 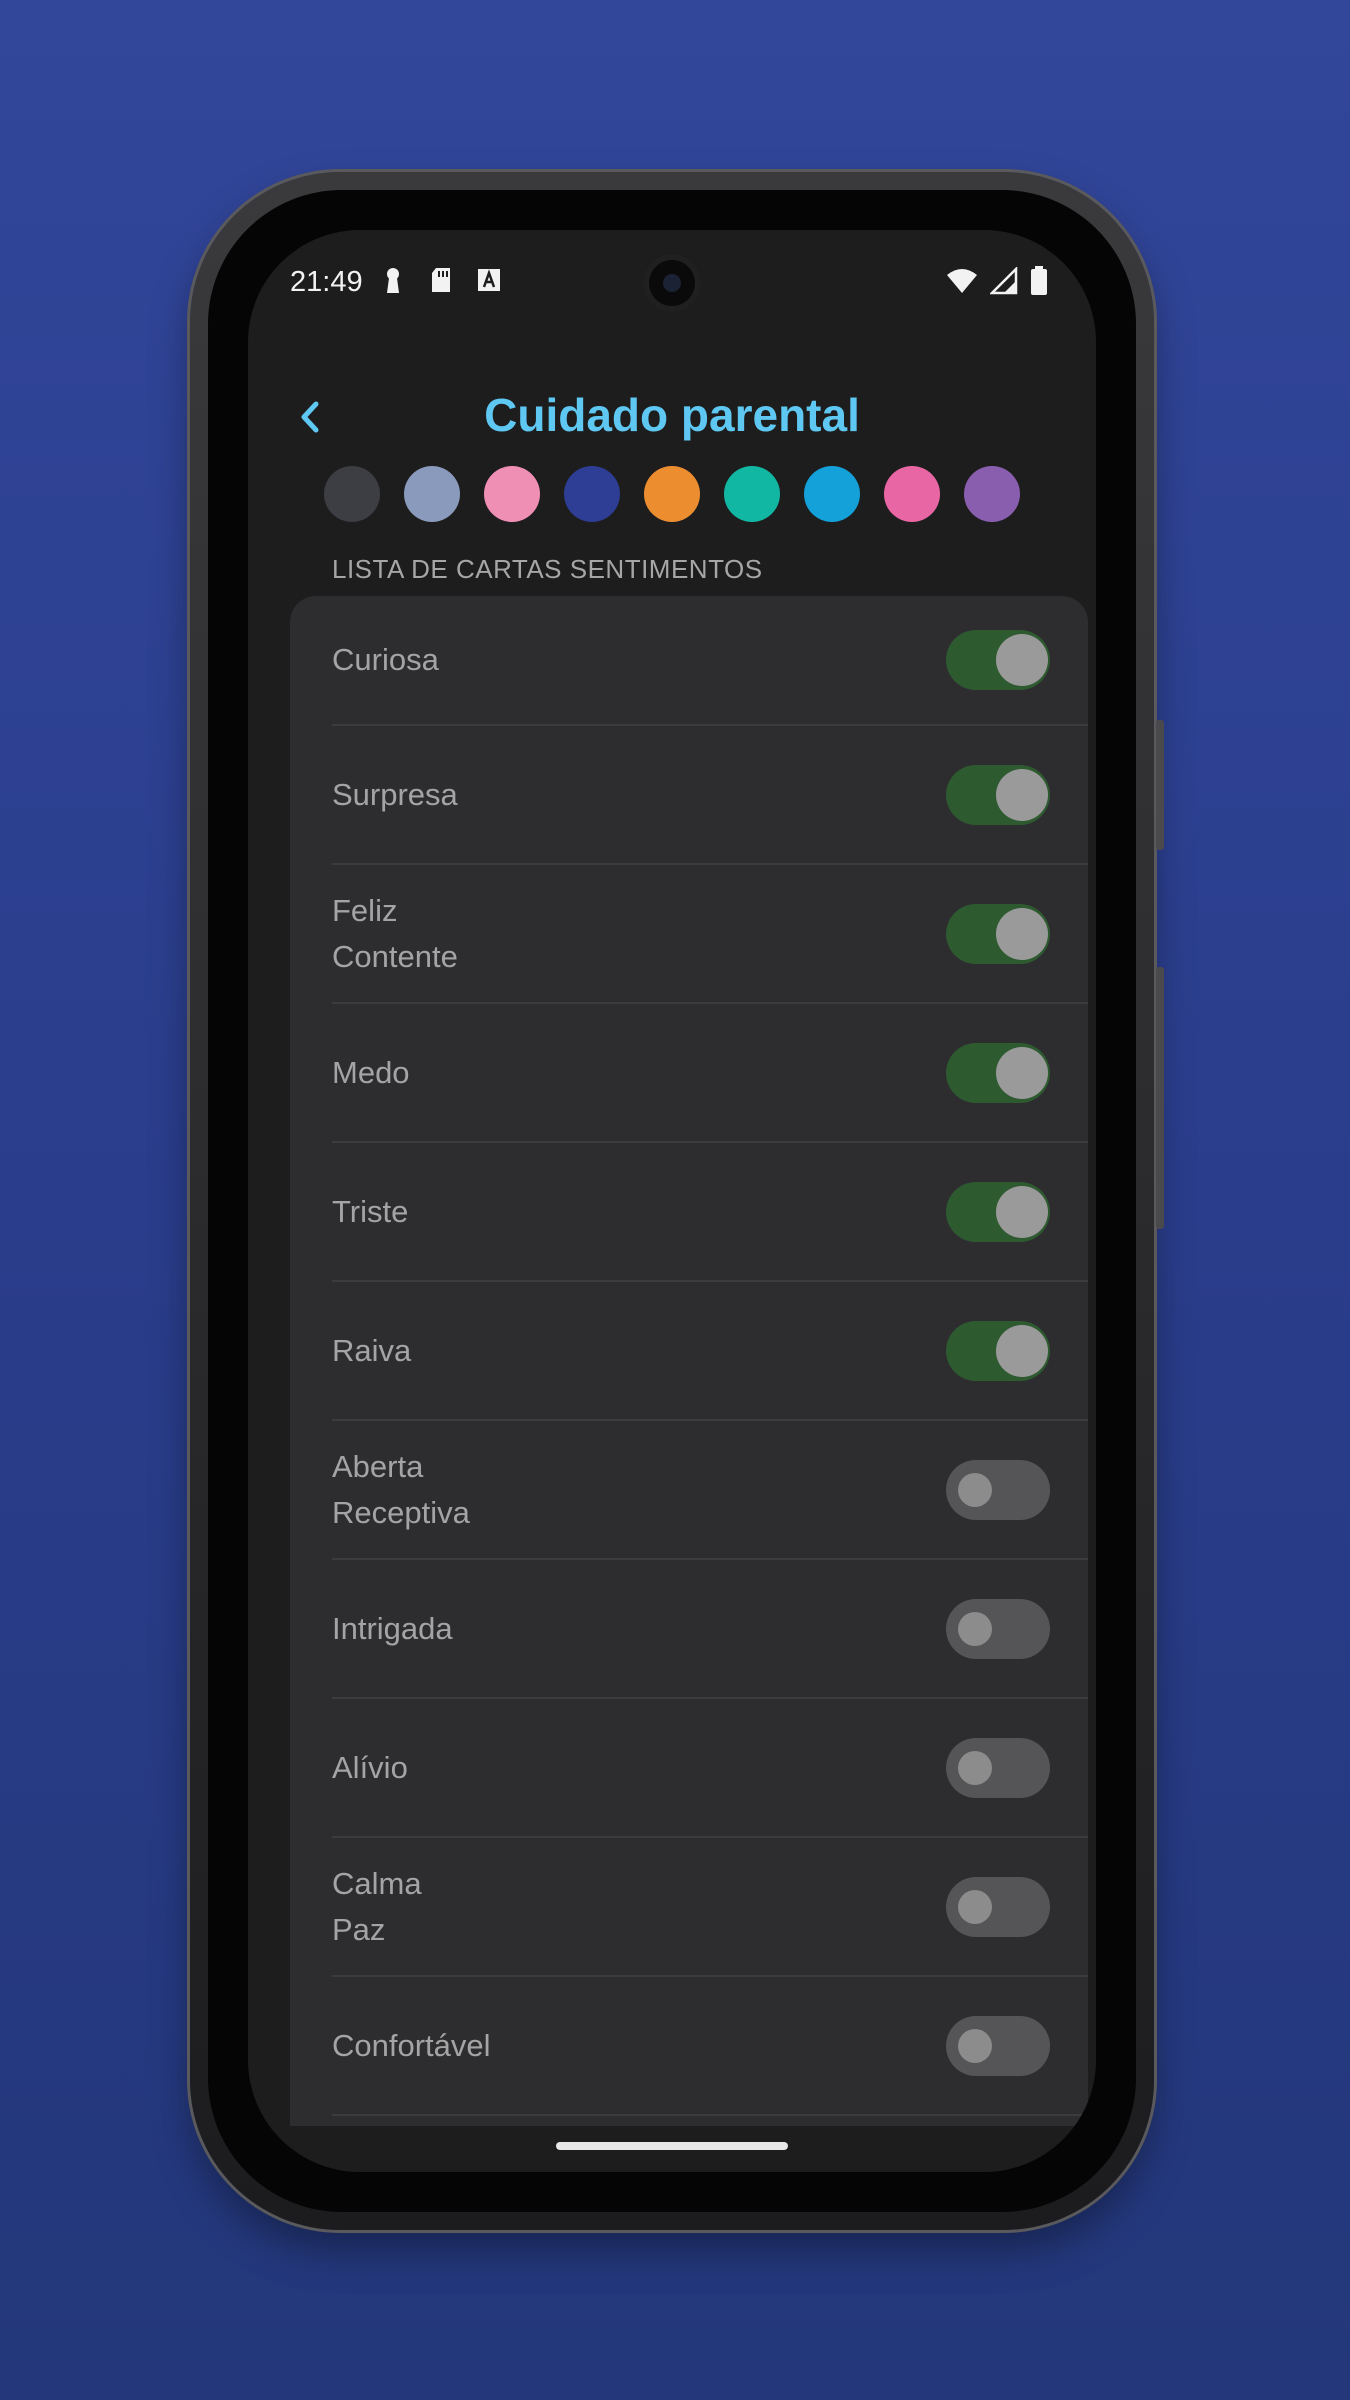 What do you see at coordinates (710, 1629) in the screenshot?
I see `feeling-row: Intrigada` at bounding box center [710, 1629].